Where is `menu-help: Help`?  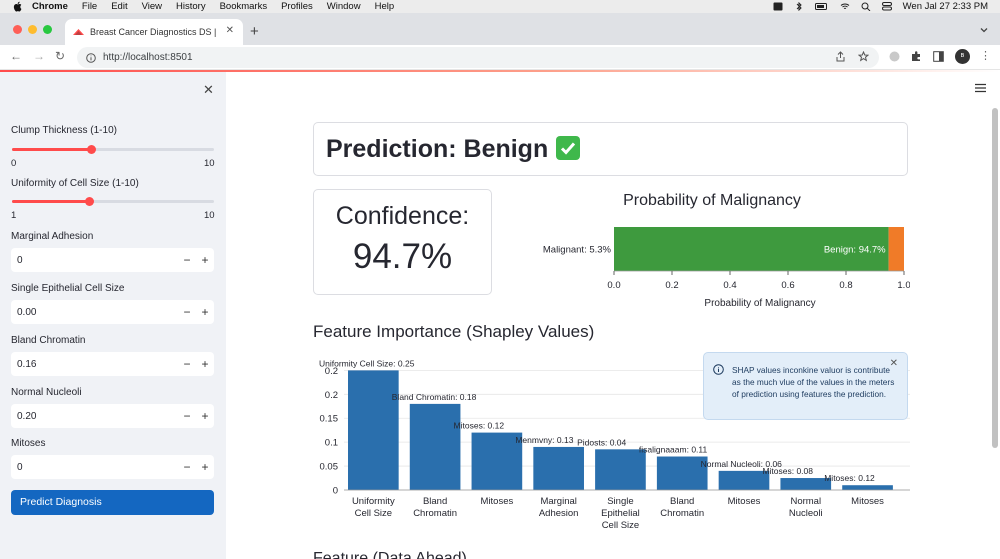 menu-help: Help is located at coordinates (385, 6).